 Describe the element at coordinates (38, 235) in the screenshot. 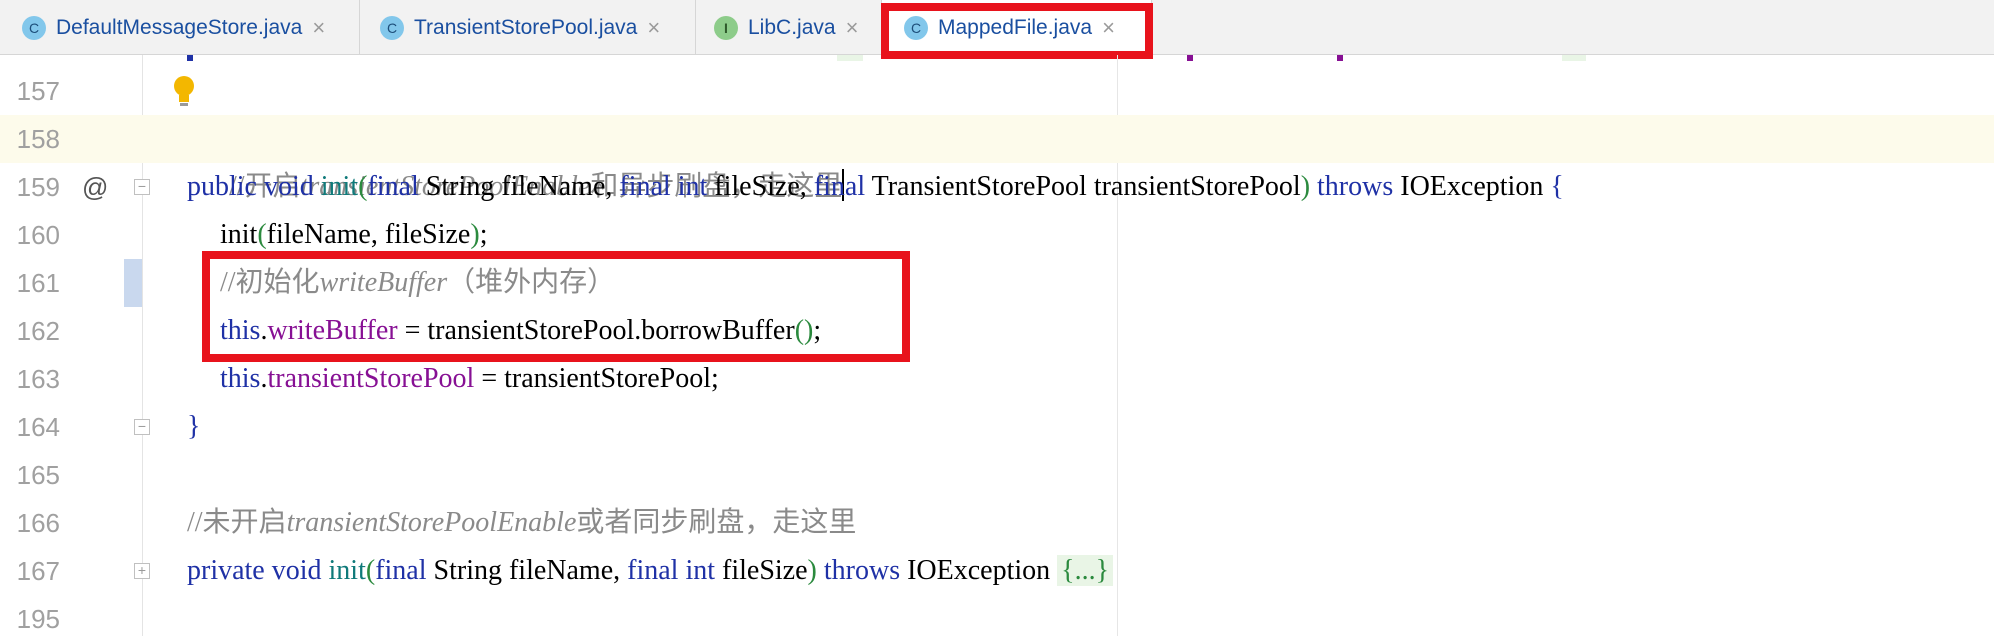

I see `line-number: 160` at that location.